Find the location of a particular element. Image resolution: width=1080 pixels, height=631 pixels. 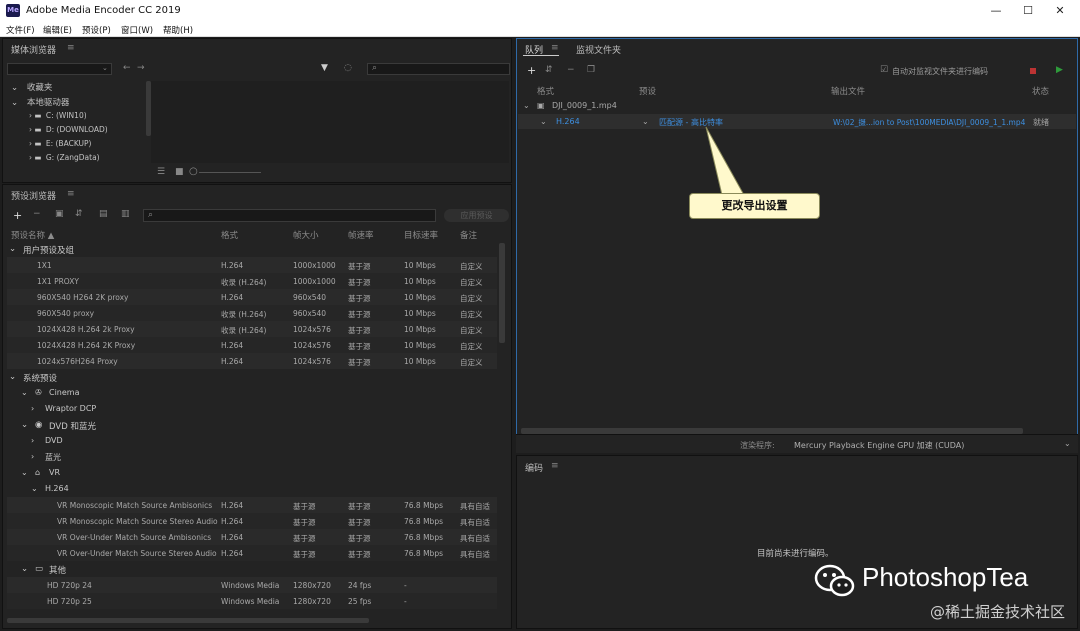

drive-item: › ▬ E: (BACKUP) is located at coordinates (60, 143).